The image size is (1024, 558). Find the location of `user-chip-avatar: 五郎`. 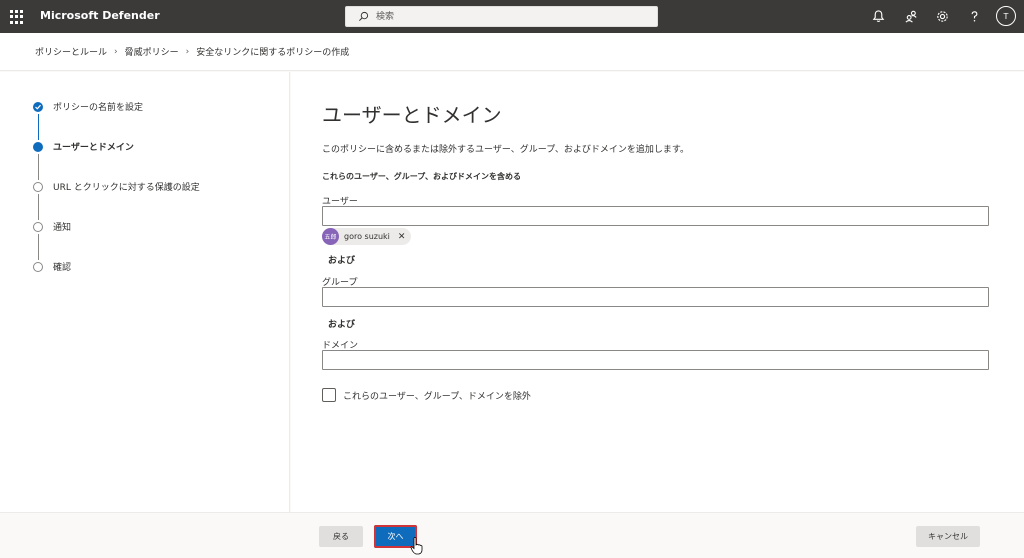

user-chip-avatar: 五郎 is located at coordinates (330, 236).